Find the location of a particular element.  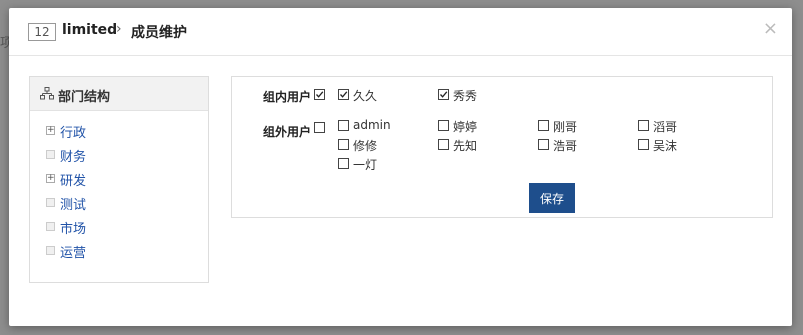

user-name: 滔哥 is located at coordinates (665, 127).